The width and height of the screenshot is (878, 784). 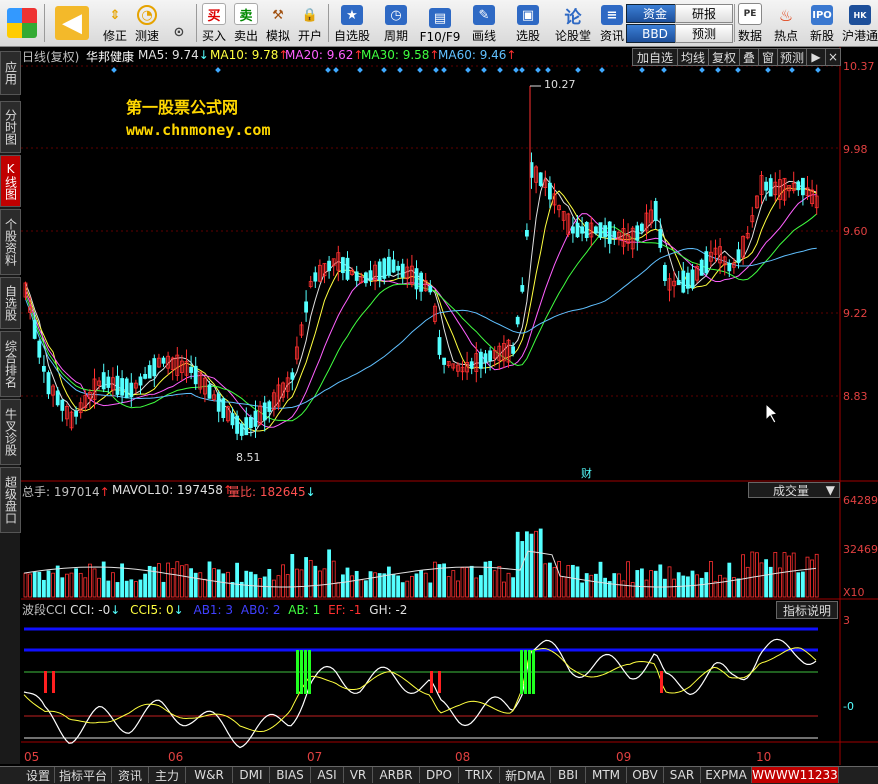 I want to click on green-signal-bar, so click(x=305, y=672).